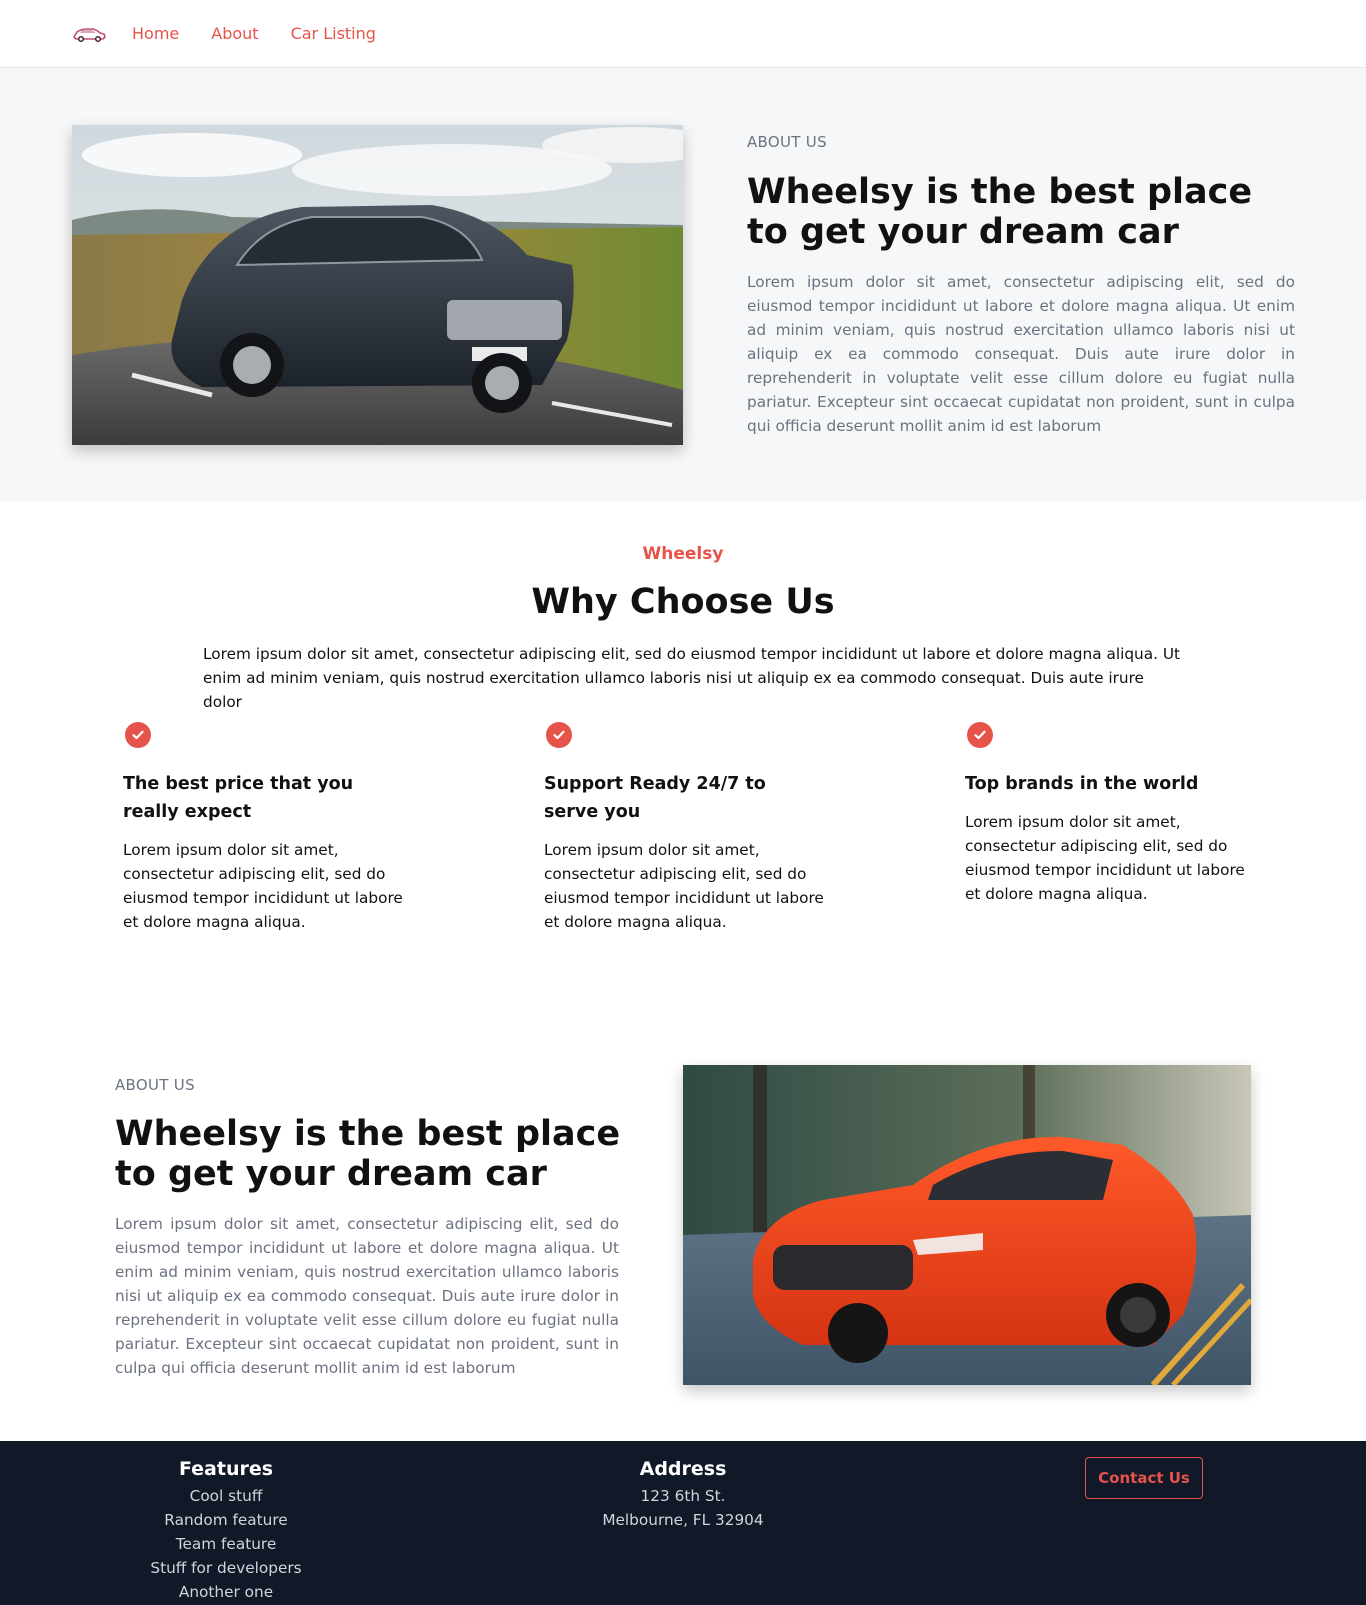  What do you see at coordinates (226, 1544) in the screenshot?
I see `footer-link: Team feature` at bounding box center [226, 1544].